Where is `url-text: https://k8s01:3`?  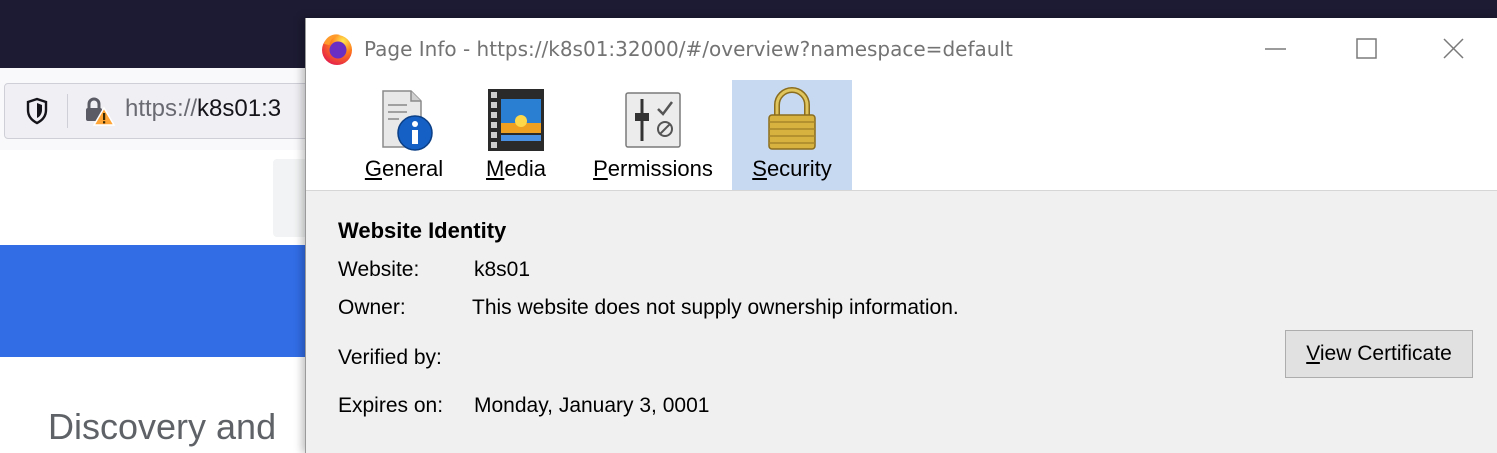 url-text: https://k8s01:3 is located at coordinates (203, 109).